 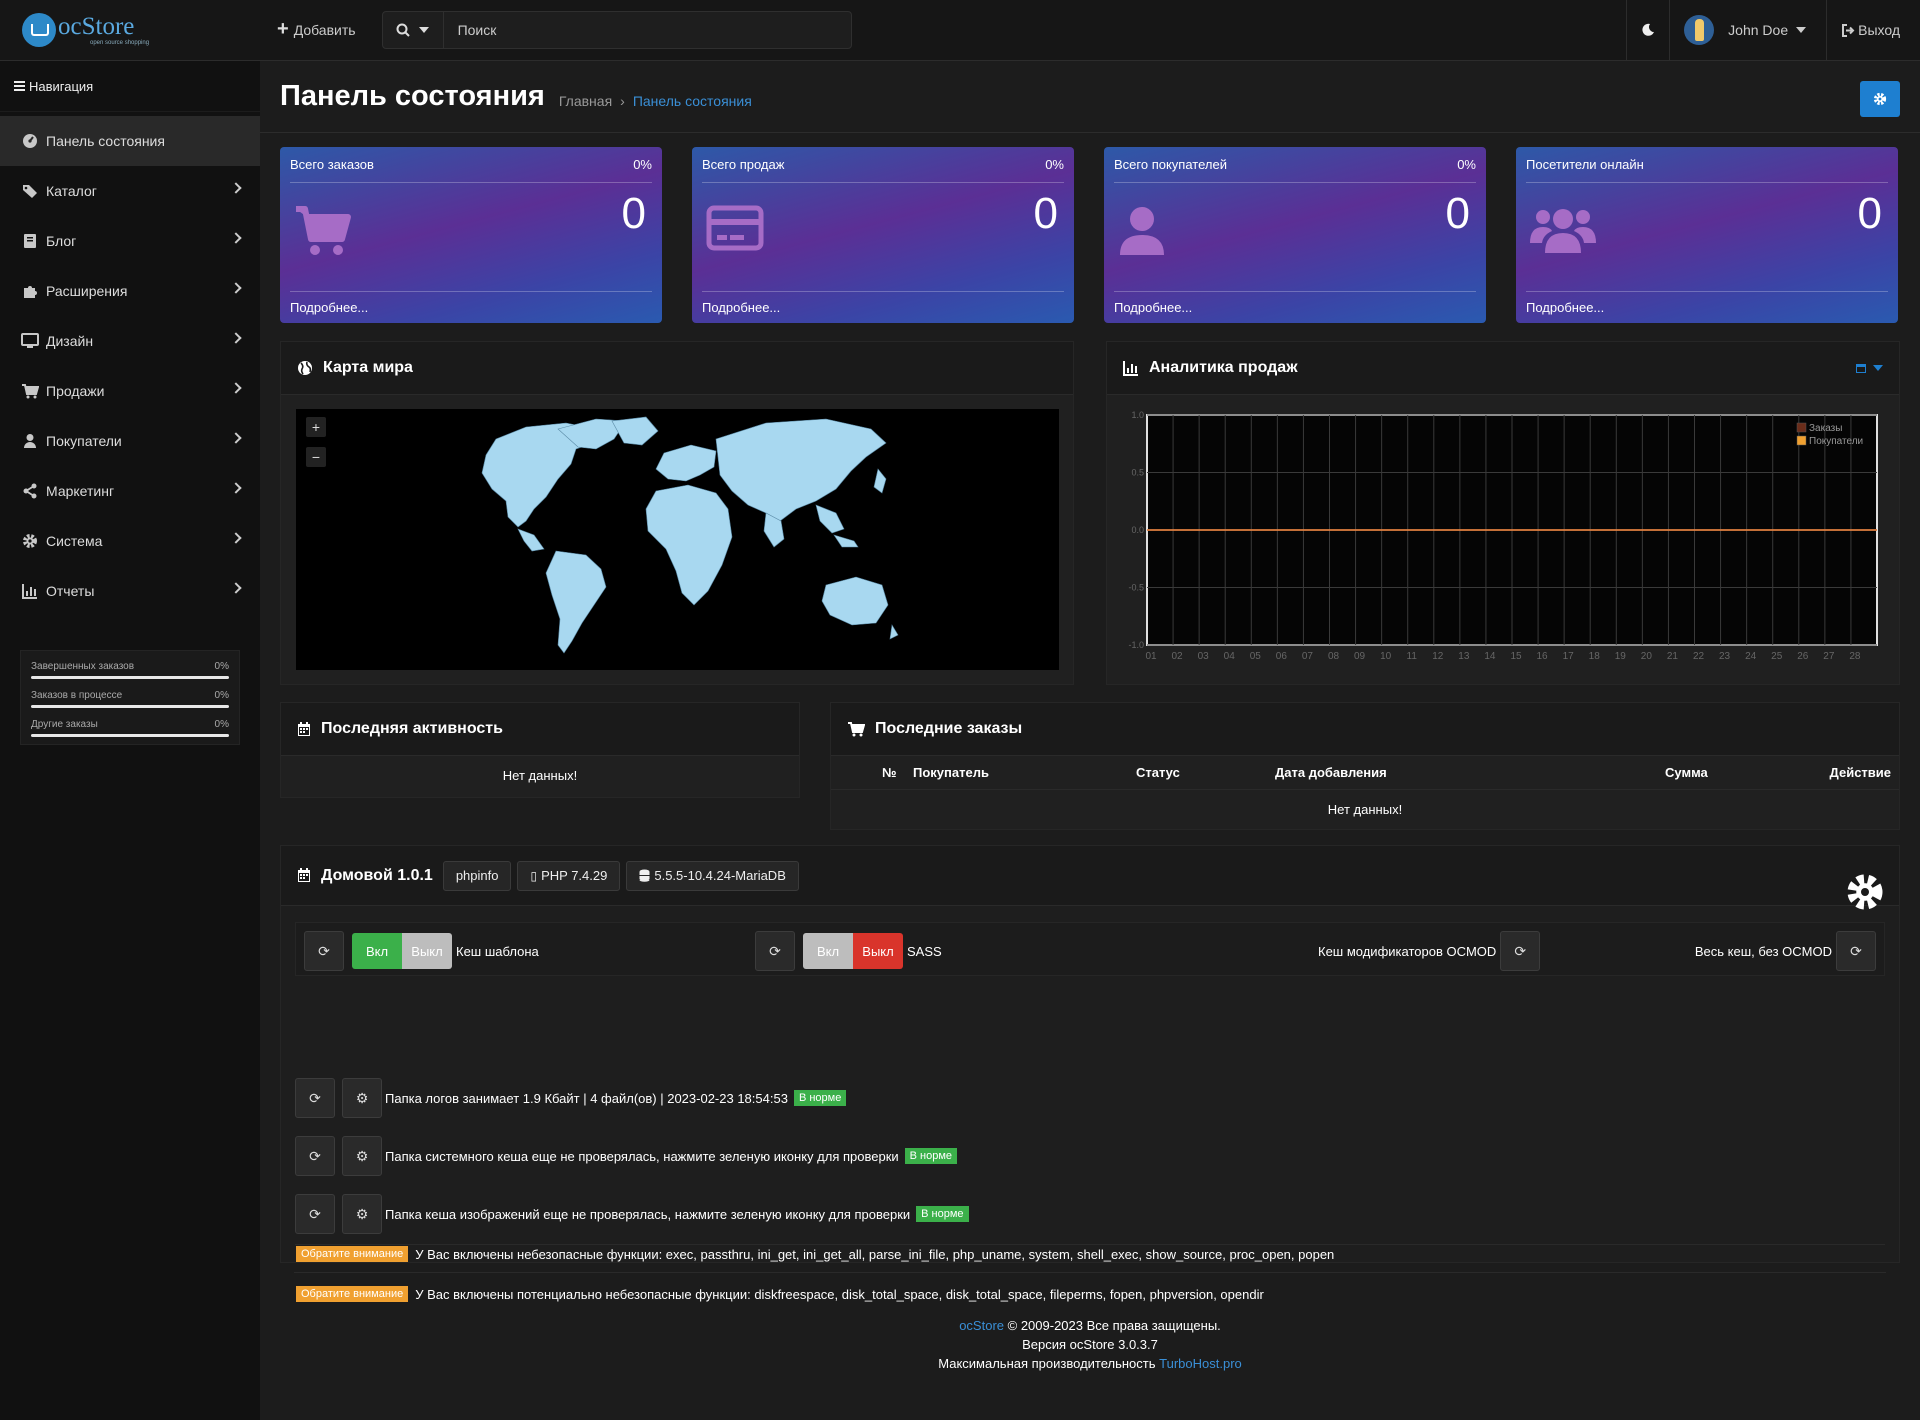 What do you see at coordinates (712, 875) in the screenshot?
I see `db-version-button: 5.5.5-10.4.24-MariaDB` at bounding box center [712, 875].